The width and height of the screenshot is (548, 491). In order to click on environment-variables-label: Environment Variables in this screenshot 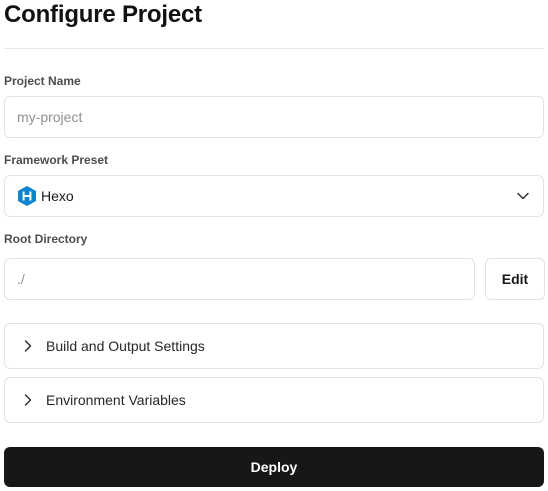, I will do `click(116, 400)`.